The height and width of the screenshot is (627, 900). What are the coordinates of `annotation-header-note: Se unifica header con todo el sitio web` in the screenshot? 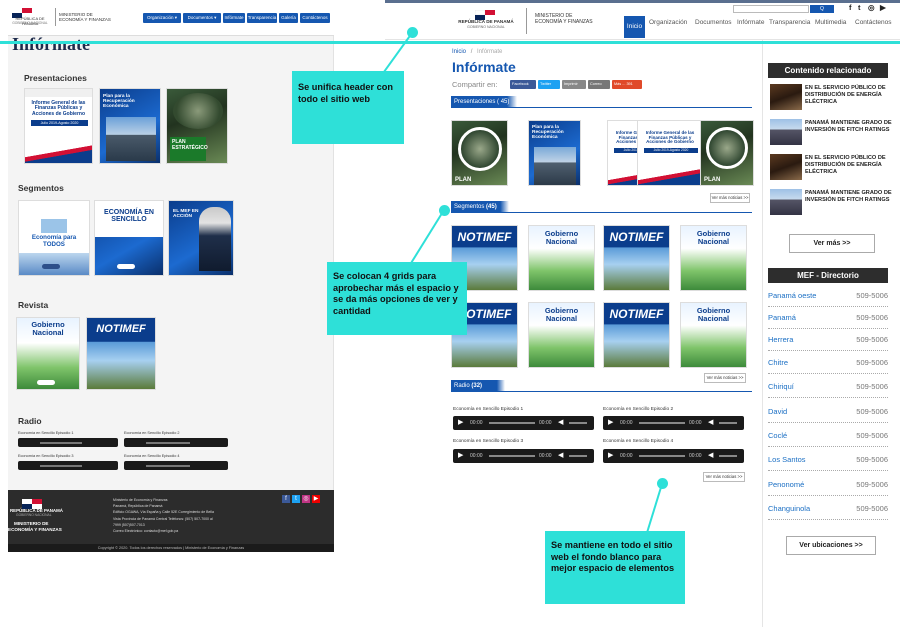 It's located at (348, 107).